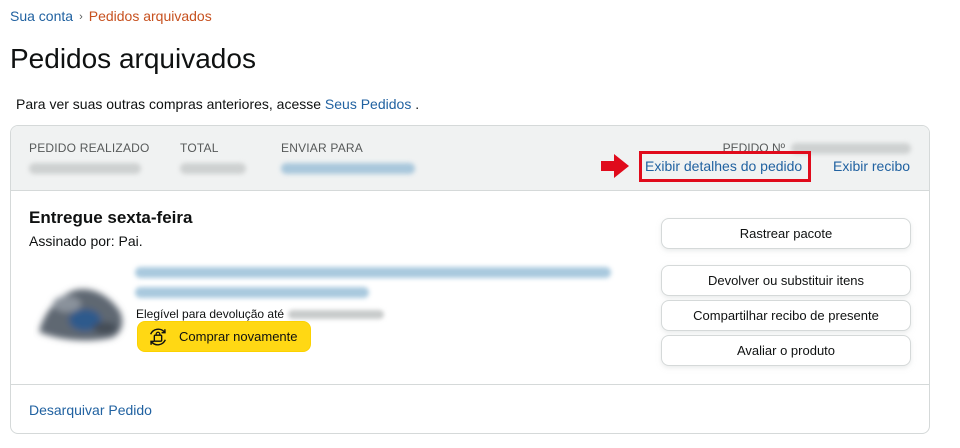  I want to click on order-total-redacted, so click(213, 168).